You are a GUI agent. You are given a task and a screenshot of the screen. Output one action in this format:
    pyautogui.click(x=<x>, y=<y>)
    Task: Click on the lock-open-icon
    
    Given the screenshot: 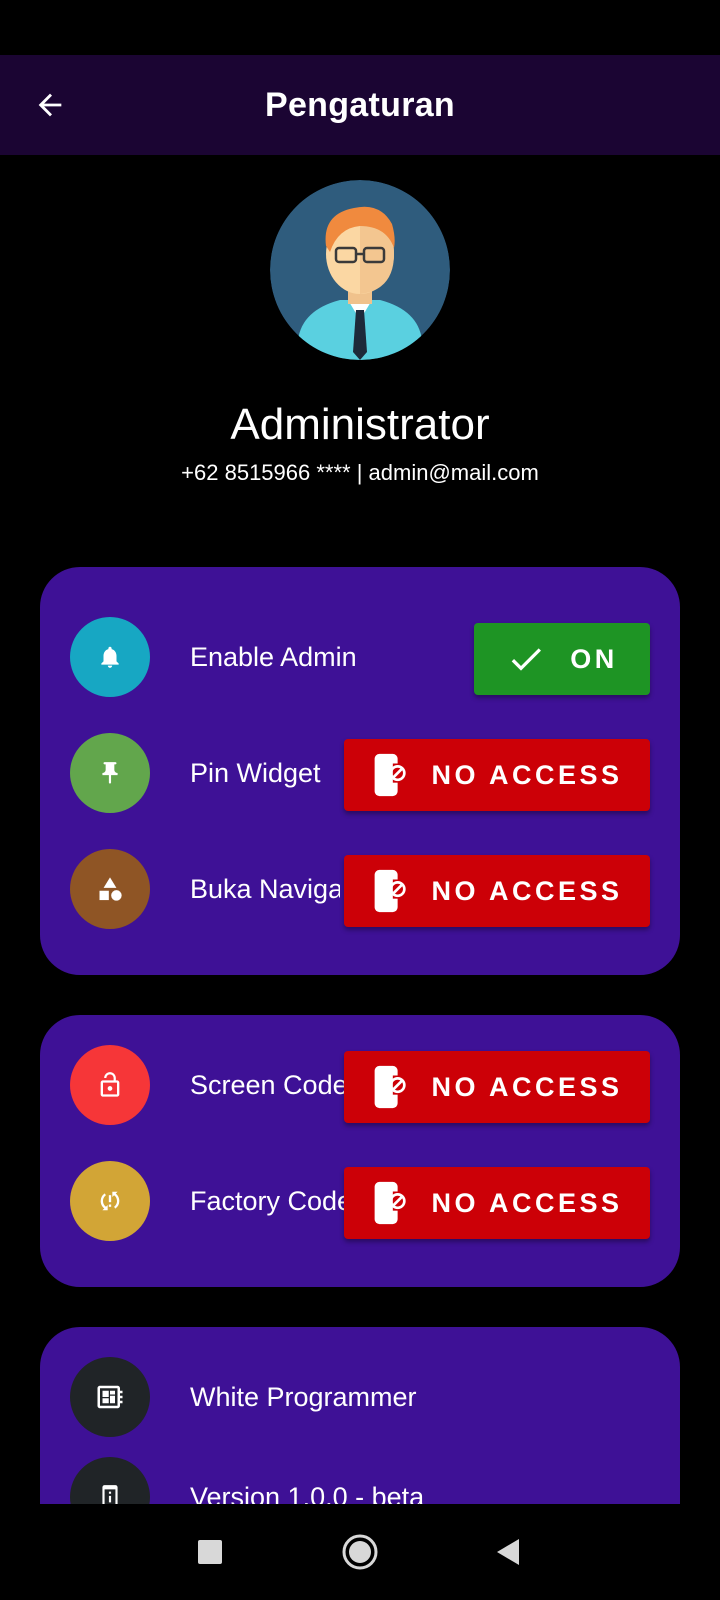 What is the action you would take?
    pyautogui.click(x=110, y=1085)
    